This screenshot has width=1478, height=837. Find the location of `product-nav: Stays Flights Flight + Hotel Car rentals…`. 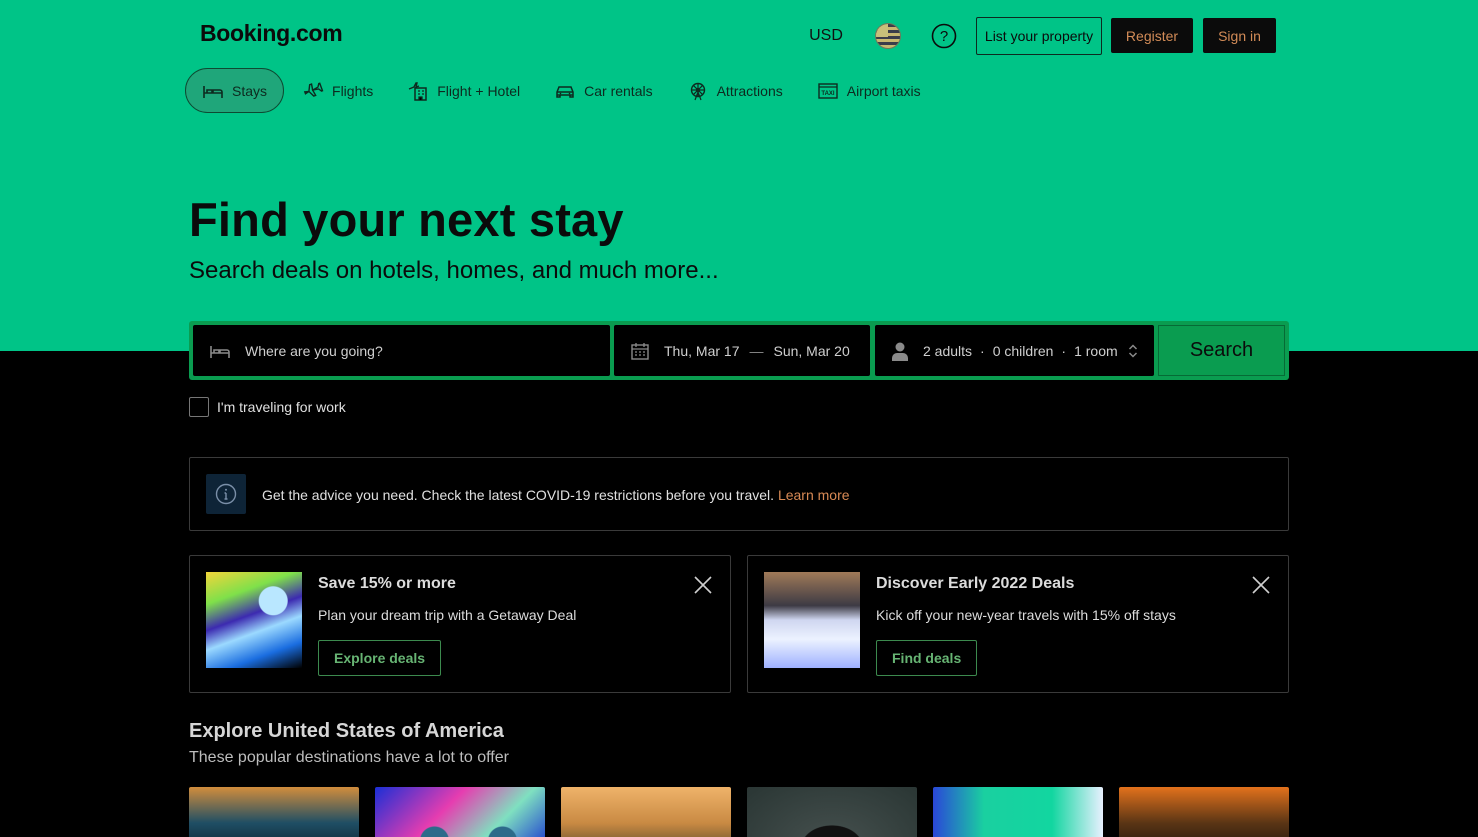

product-nav: Stays Flights Flight + Hotel Car rentals… is located at coordinates (562, 90).